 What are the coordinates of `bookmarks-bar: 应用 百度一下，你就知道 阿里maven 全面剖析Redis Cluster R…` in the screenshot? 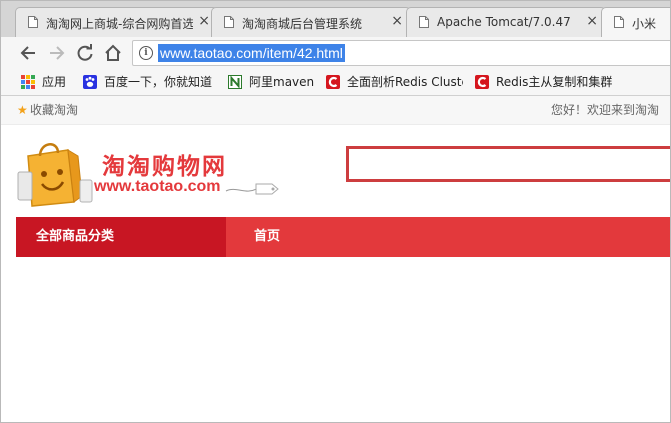 It's located at (335, 82).